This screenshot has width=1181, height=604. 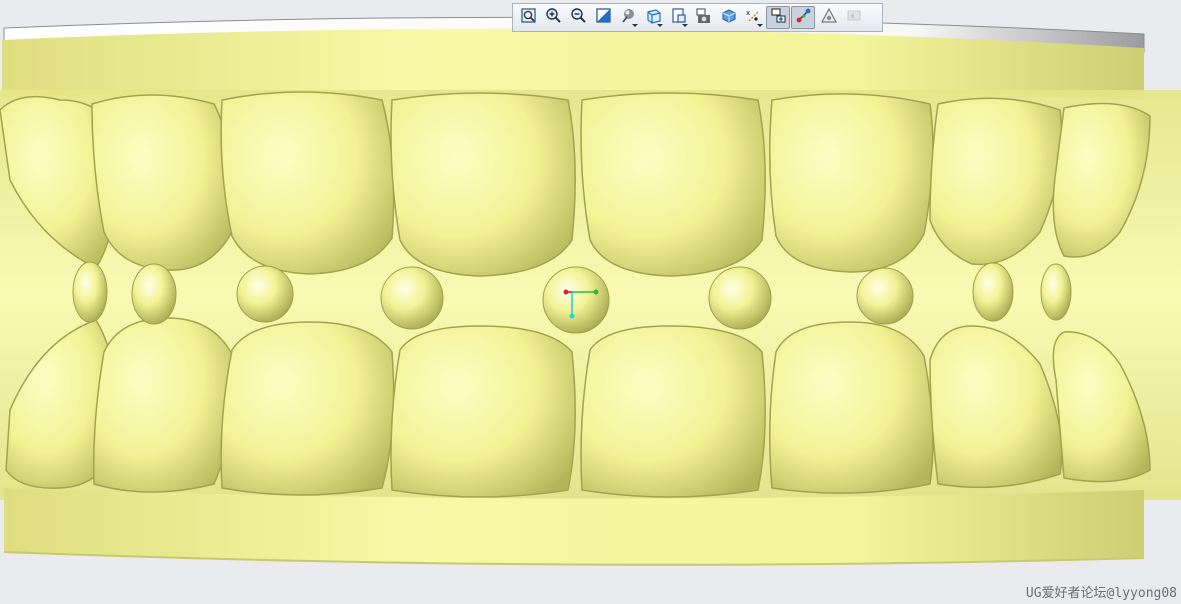 I want to click on zoom-in-icon, so click(x=553, y=17).